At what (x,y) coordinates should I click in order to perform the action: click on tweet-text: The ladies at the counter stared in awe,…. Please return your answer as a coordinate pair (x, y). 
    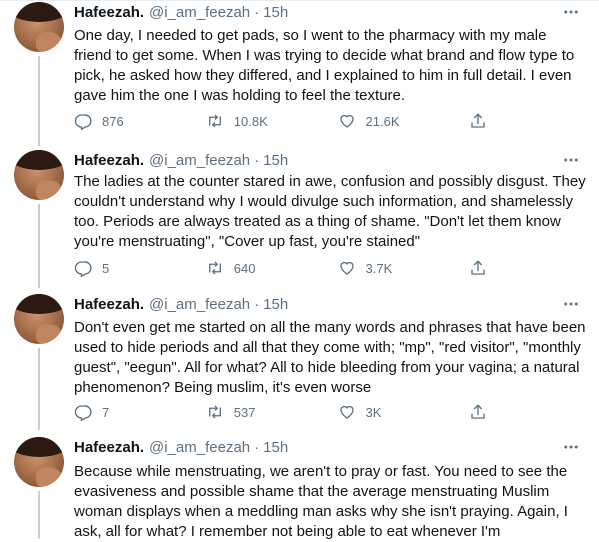
    Looking at the image, I should click on (330, 211).